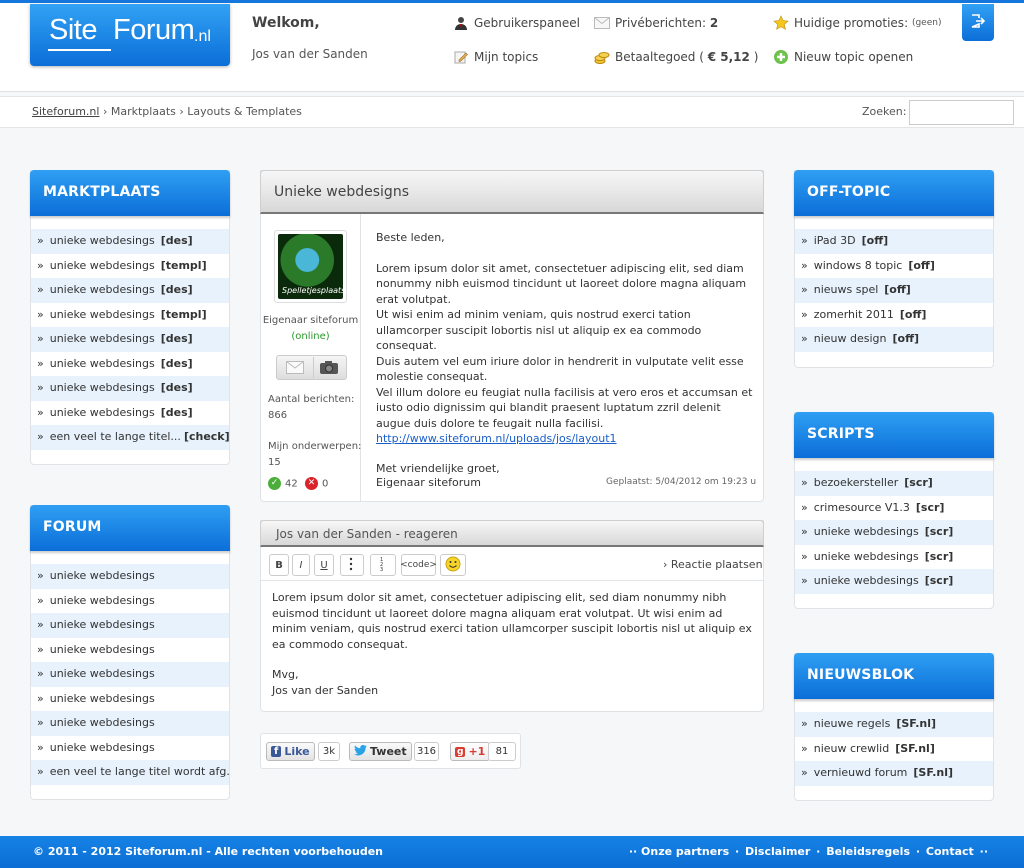 The height and width of the screenshot is (868, 1024). I want to click on list-item: » nieuw crewlid [SF.nl], so click(894, 749).